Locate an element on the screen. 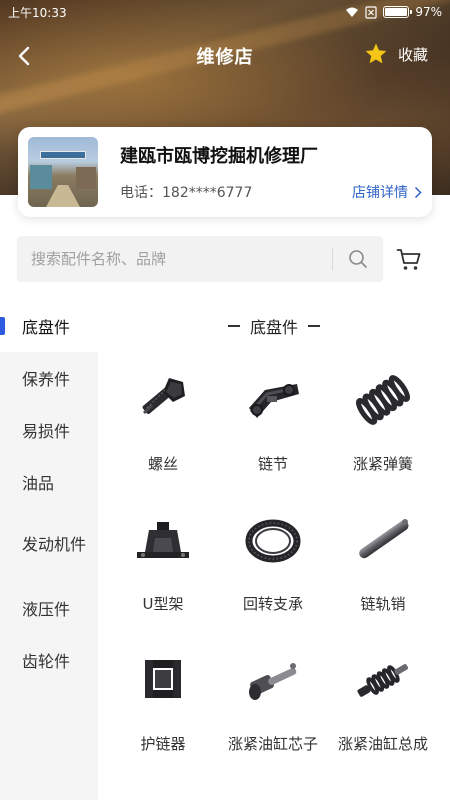 This screenshot has height=800, width=450. sidebar-item-engine-parts: 发动机件 is located at coordinates (49, 545).